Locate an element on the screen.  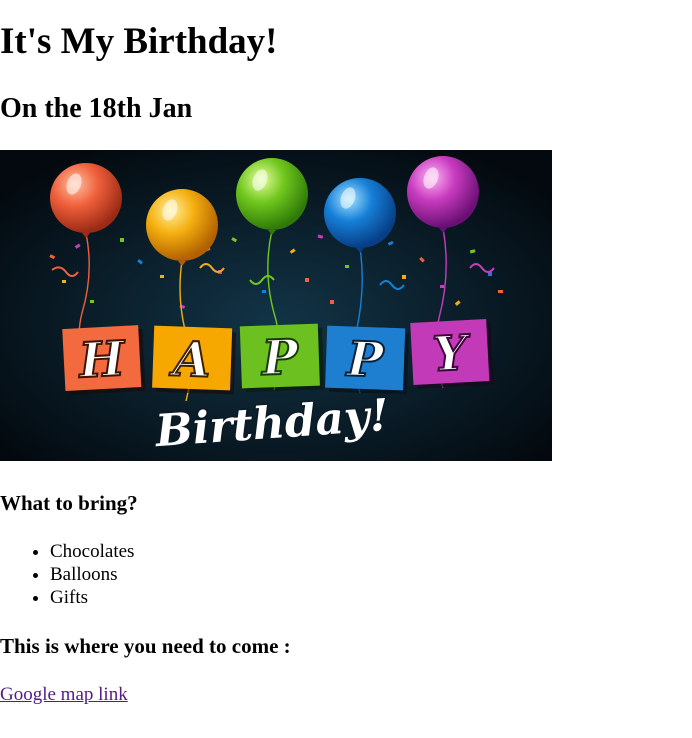
happy-tiles: H A P P Y is located at coordinates (278, 357).